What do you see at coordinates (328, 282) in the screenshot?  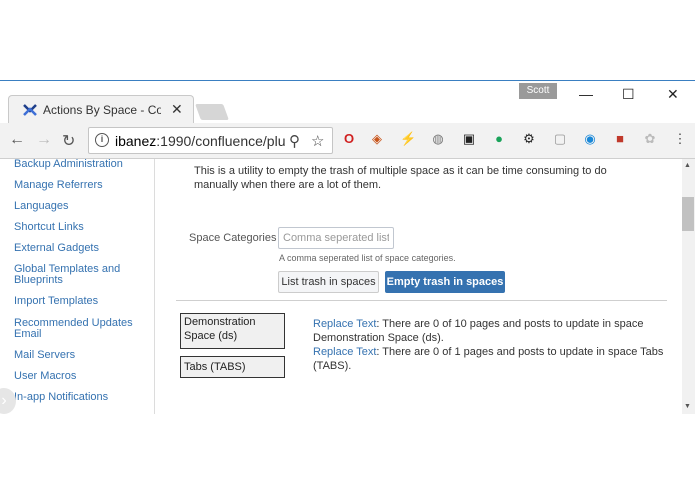 I see `list-trash-button: List trash in spaces` at bounding box center [328, 282].